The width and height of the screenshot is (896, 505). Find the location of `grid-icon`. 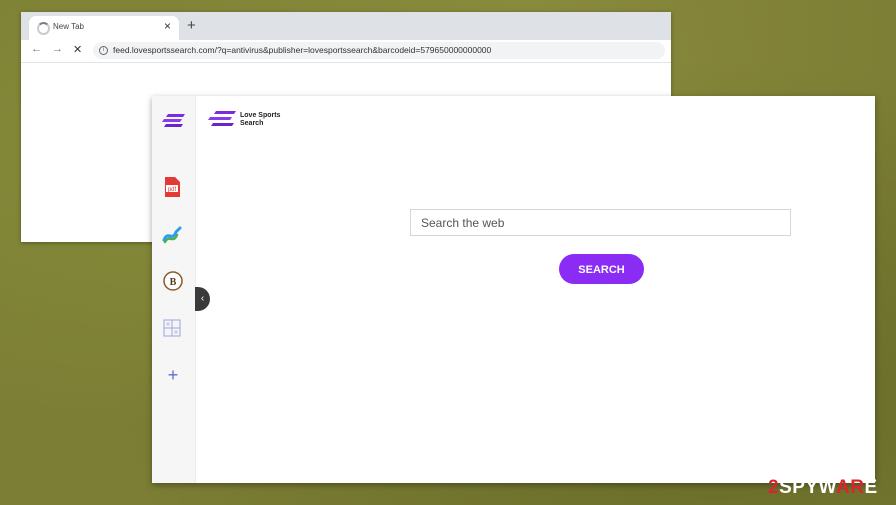

grid-icon is located at coordinates (172, 328).